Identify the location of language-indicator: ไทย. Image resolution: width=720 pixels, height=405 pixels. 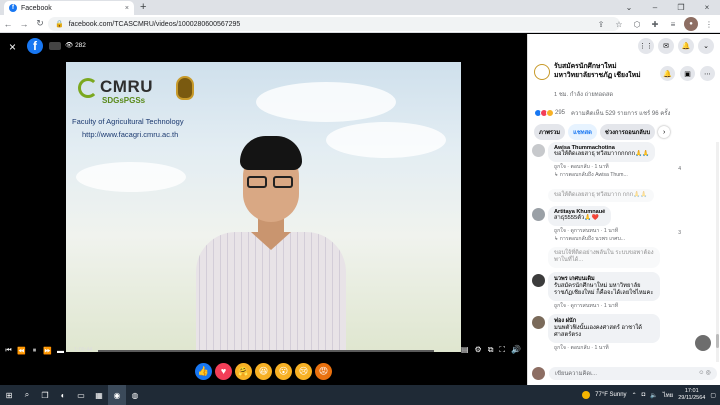
(668, 395).